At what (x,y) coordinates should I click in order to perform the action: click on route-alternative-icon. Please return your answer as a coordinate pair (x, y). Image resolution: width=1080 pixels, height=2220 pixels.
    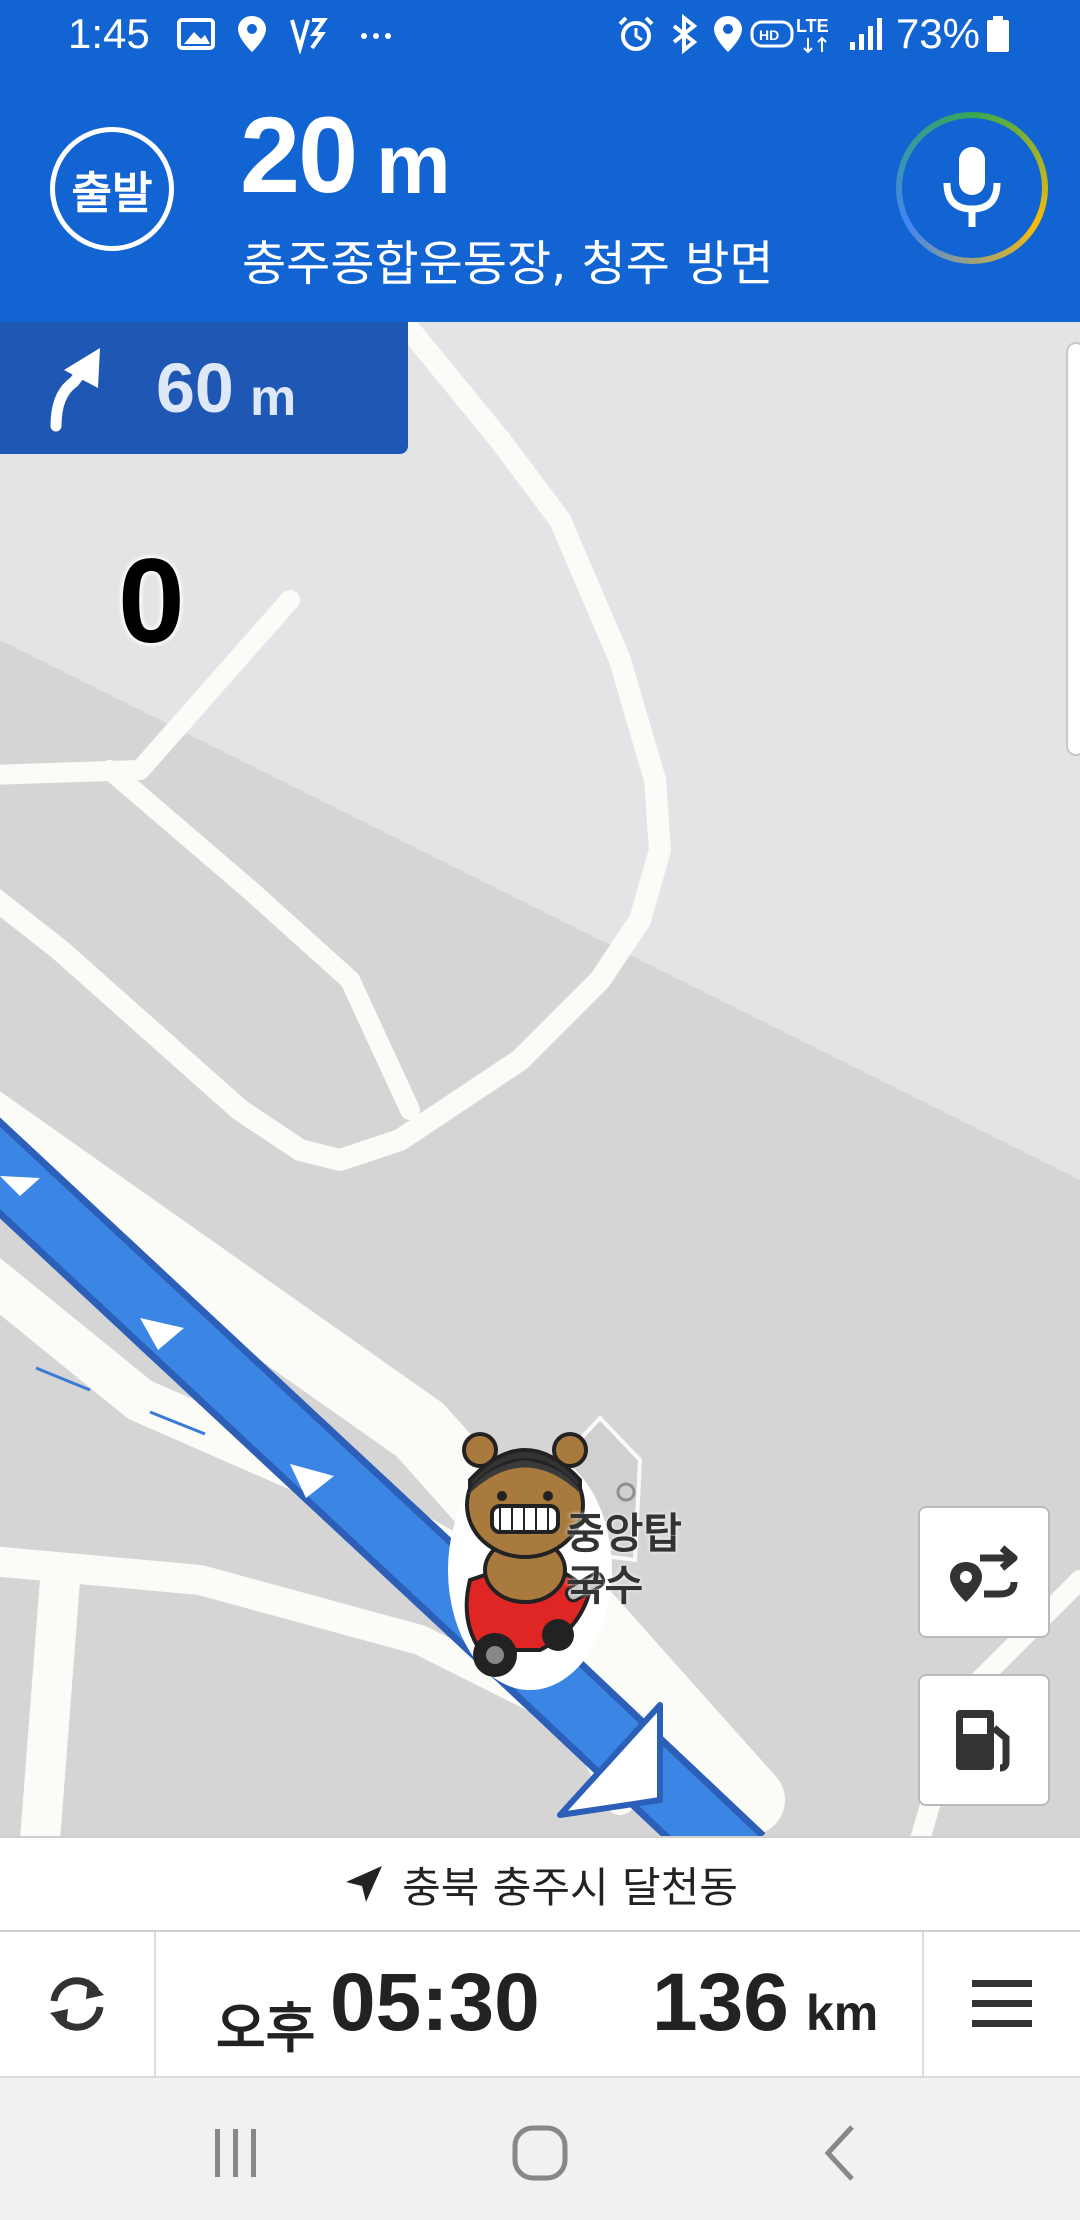
    Looking at the image, I should click on (984, 1573).